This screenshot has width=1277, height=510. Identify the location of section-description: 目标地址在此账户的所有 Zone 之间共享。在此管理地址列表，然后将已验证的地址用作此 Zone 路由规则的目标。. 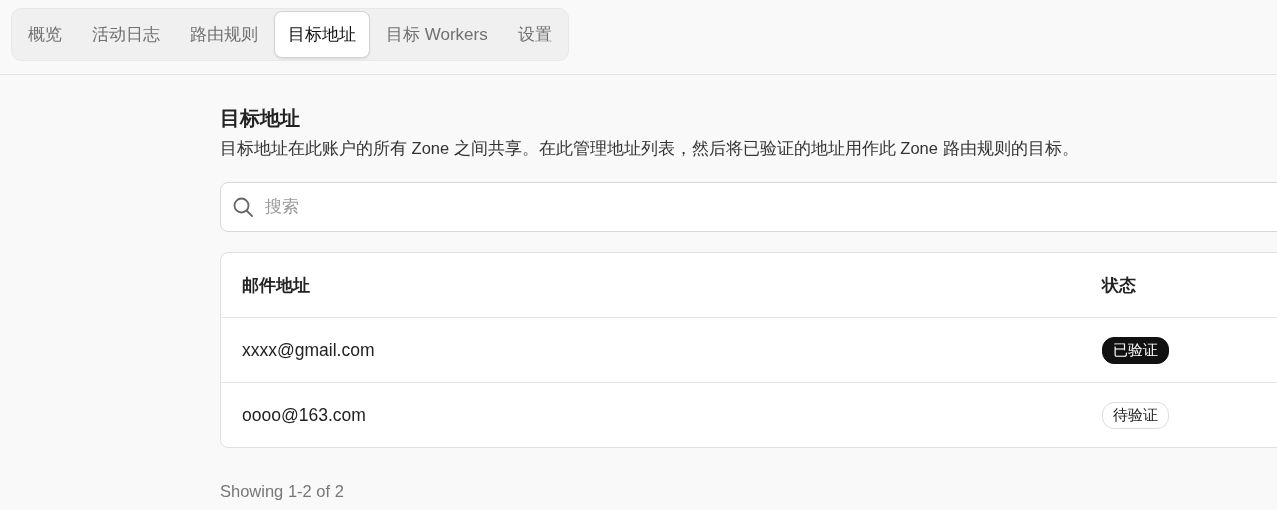
(650, 148).